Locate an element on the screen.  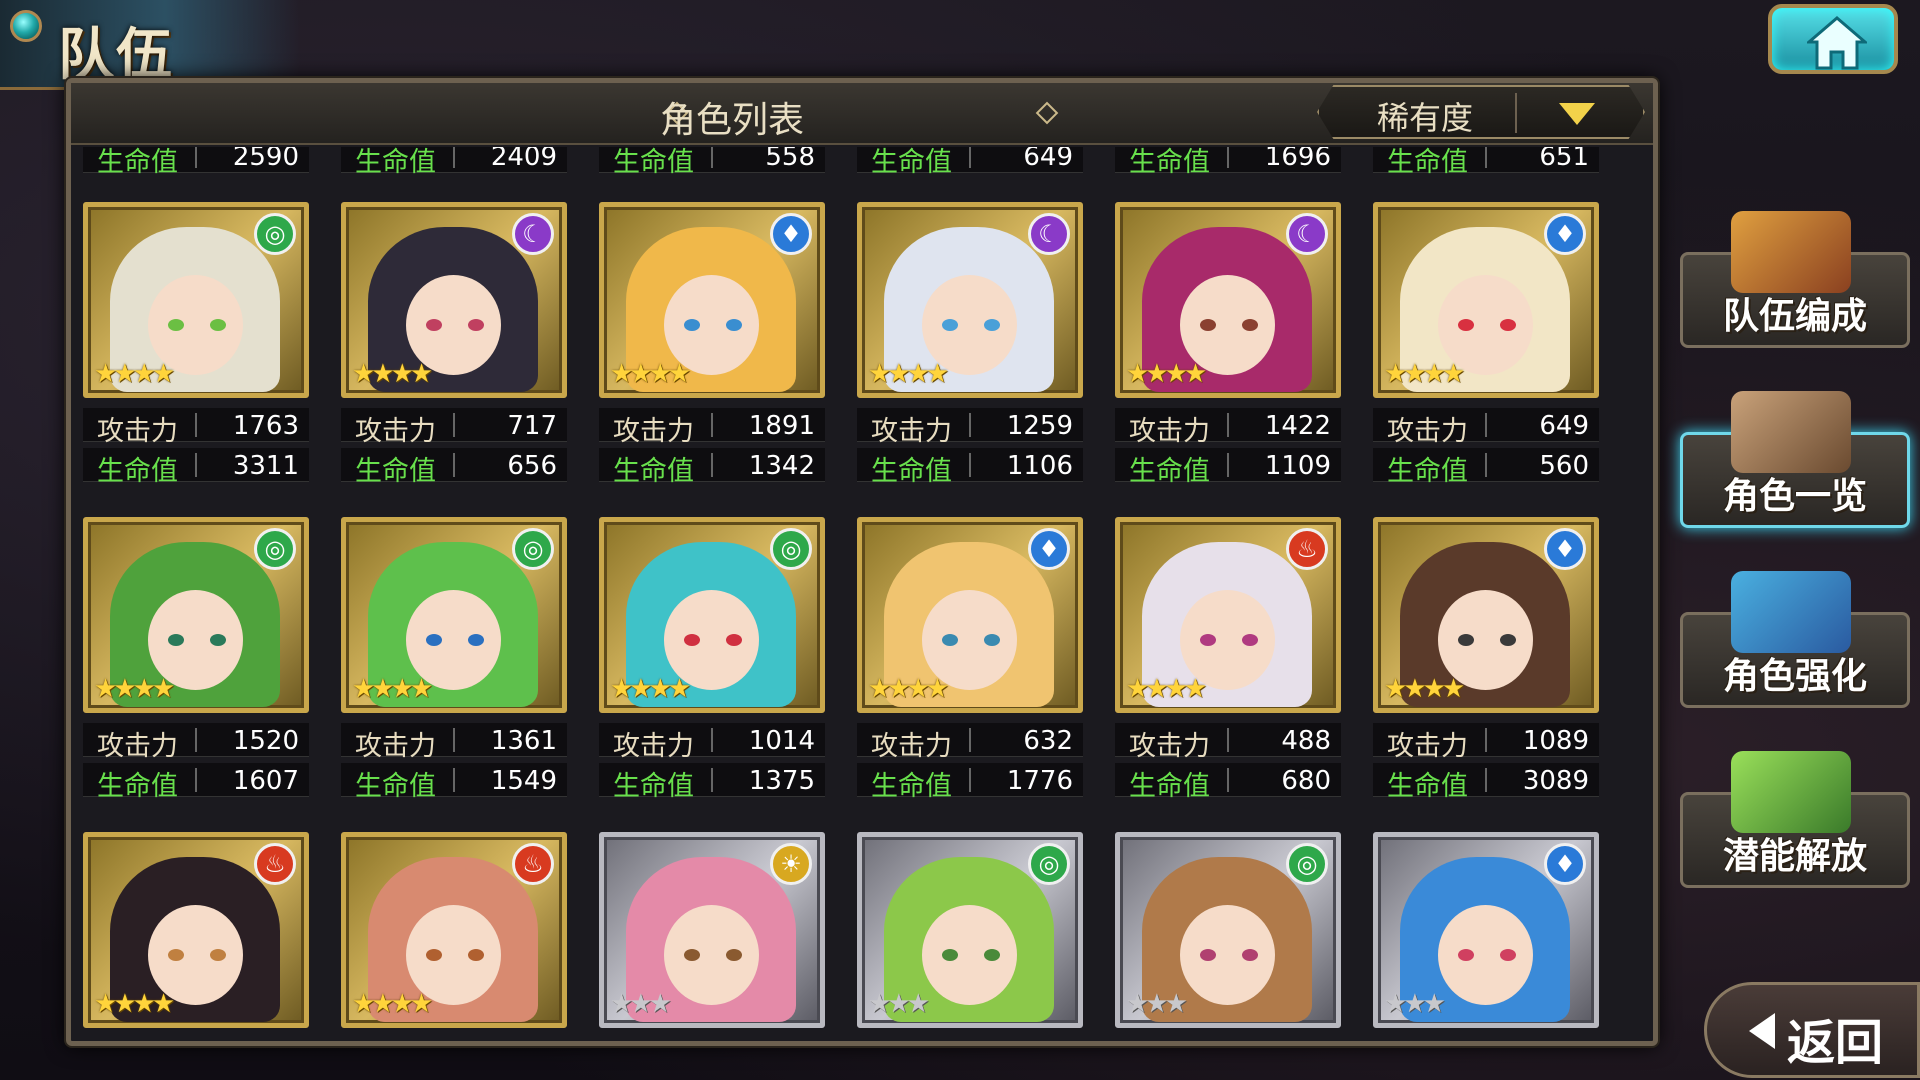
stat-hp: 生命值 3311 is located at coordinates (196, 467).